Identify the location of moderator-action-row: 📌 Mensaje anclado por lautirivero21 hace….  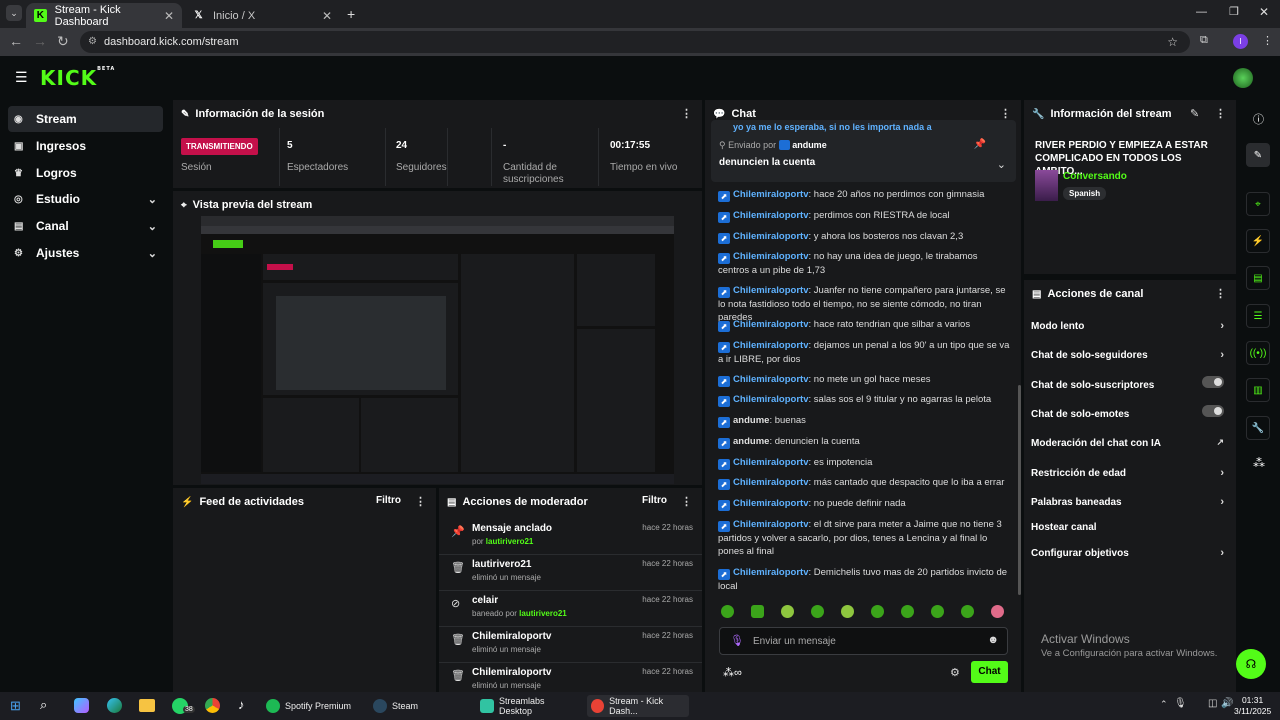
(570, 537).